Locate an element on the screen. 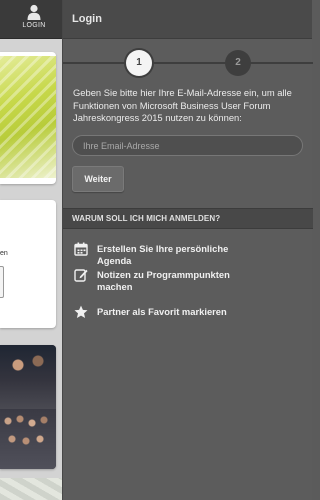  event-photo is located at coordinates (28, 377).